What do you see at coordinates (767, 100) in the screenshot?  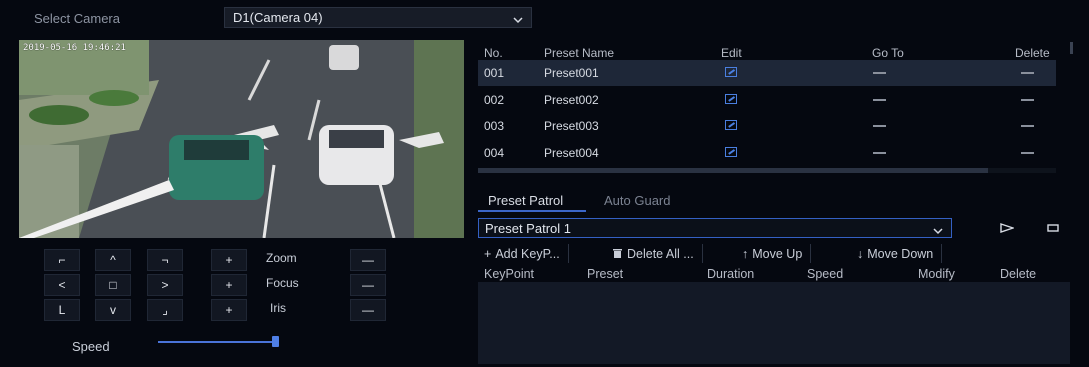 I see `preset-row: 002 Preset002` at bounding box center [767, 100].